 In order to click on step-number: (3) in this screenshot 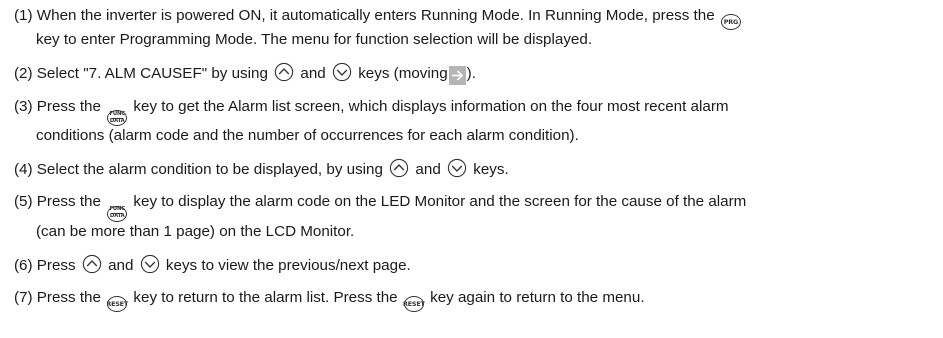, I will do `click(23, 106)`.